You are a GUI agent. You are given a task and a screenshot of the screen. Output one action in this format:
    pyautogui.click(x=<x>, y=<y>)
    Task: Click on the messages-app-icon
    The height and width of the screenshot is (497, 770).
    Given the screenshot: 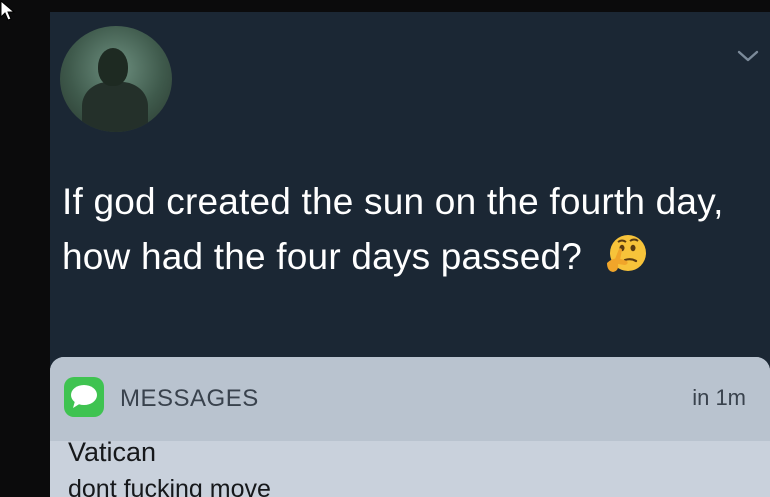 What is the action you would take?
    pyautogui.click(x=84, y=397)
    